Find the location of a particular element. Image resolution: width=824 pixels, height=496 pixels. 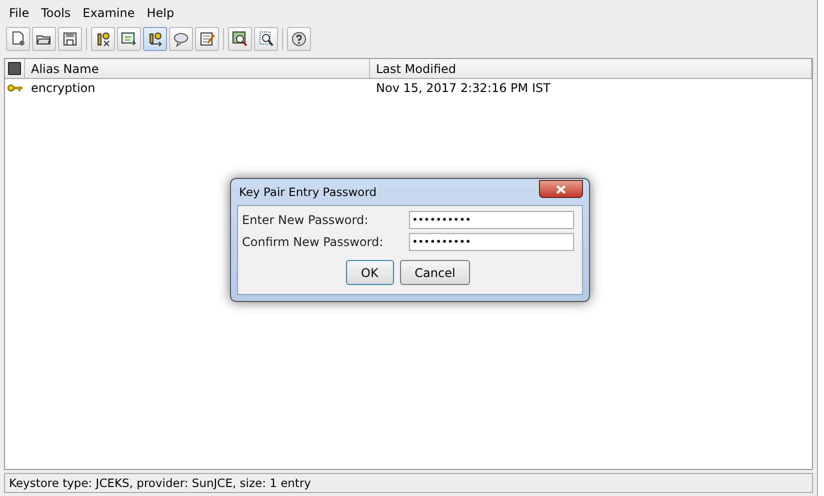

magnifier-file-icon is located at coordinates (266, 39).